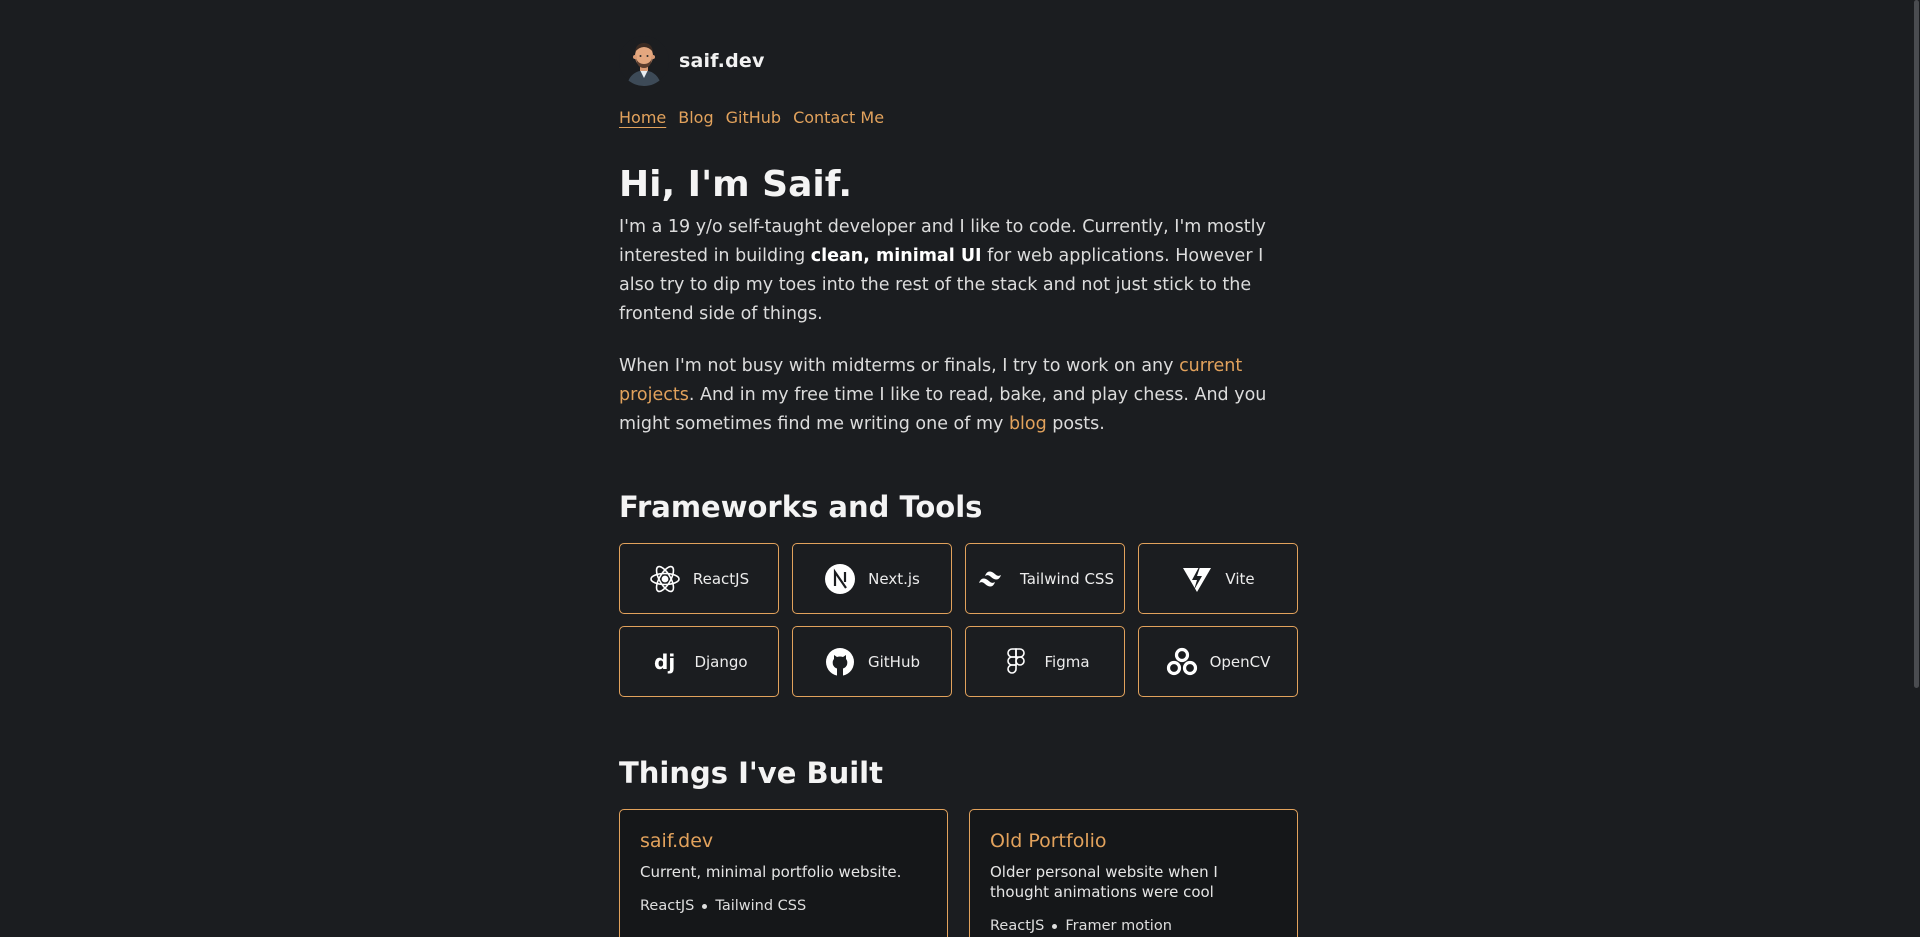 The height and width of the screenshot is (937, 1920). Describe the element at coordinates (1118, 926) in the screenshot. I see `stack-item: Framer motion` at that location.